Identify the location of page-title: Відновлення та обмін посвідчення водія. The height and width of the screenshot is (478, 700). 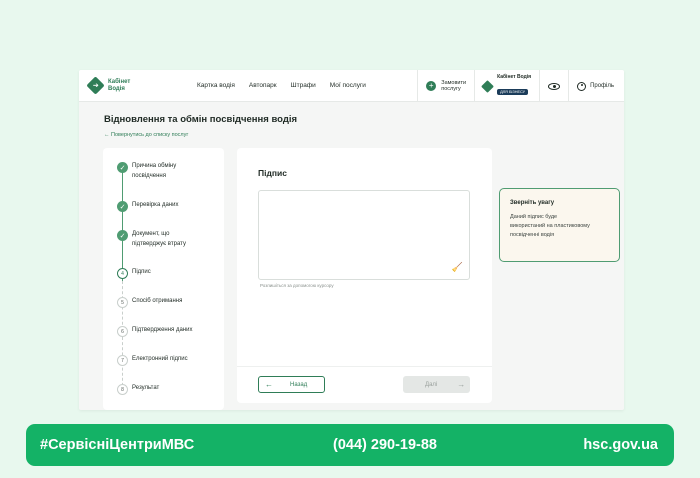
(201, 119).